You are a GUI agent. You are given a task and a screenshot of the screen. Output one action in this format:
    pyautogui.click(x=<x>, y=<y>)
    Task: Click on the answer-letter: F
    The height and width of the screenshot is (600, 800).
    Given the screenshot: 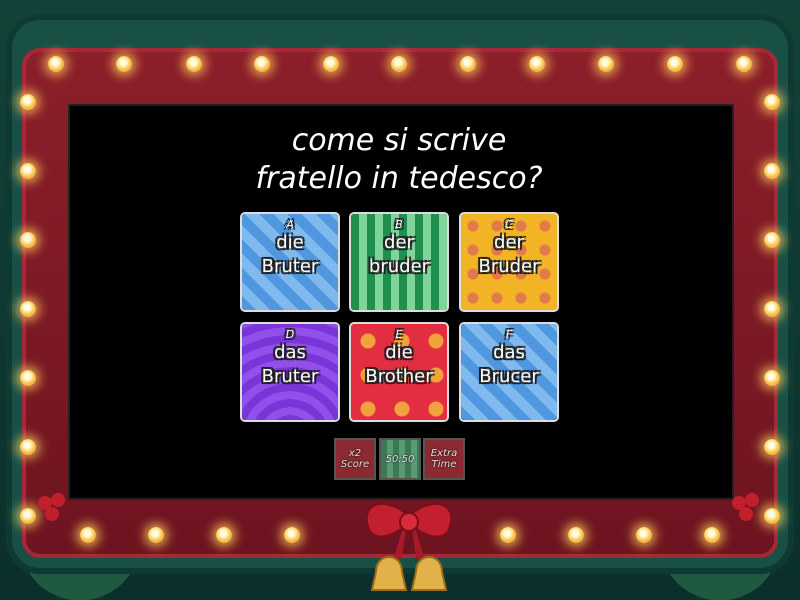 What is the action you would take?
    pyautogui.click(x=509, y=334)
    